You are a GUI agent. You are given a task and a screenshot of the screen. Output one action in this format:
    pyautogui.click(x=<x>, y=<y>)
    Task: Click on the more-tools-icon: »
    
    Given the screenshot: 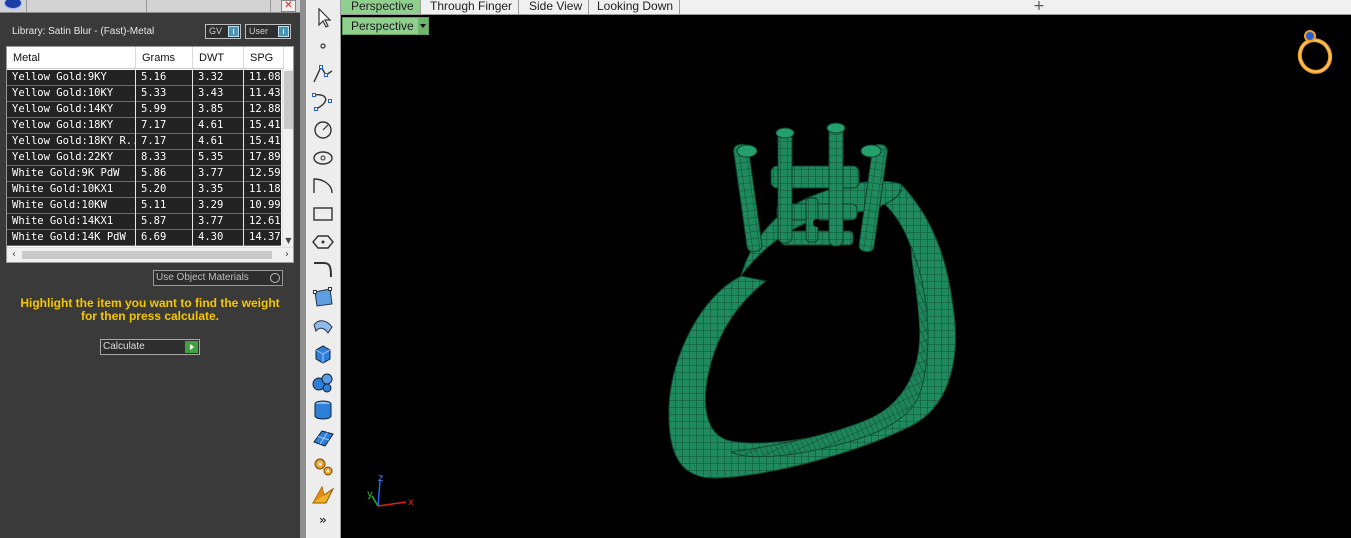 What is the action you would take?
    pyautogui.click(x=323, y=520)
    